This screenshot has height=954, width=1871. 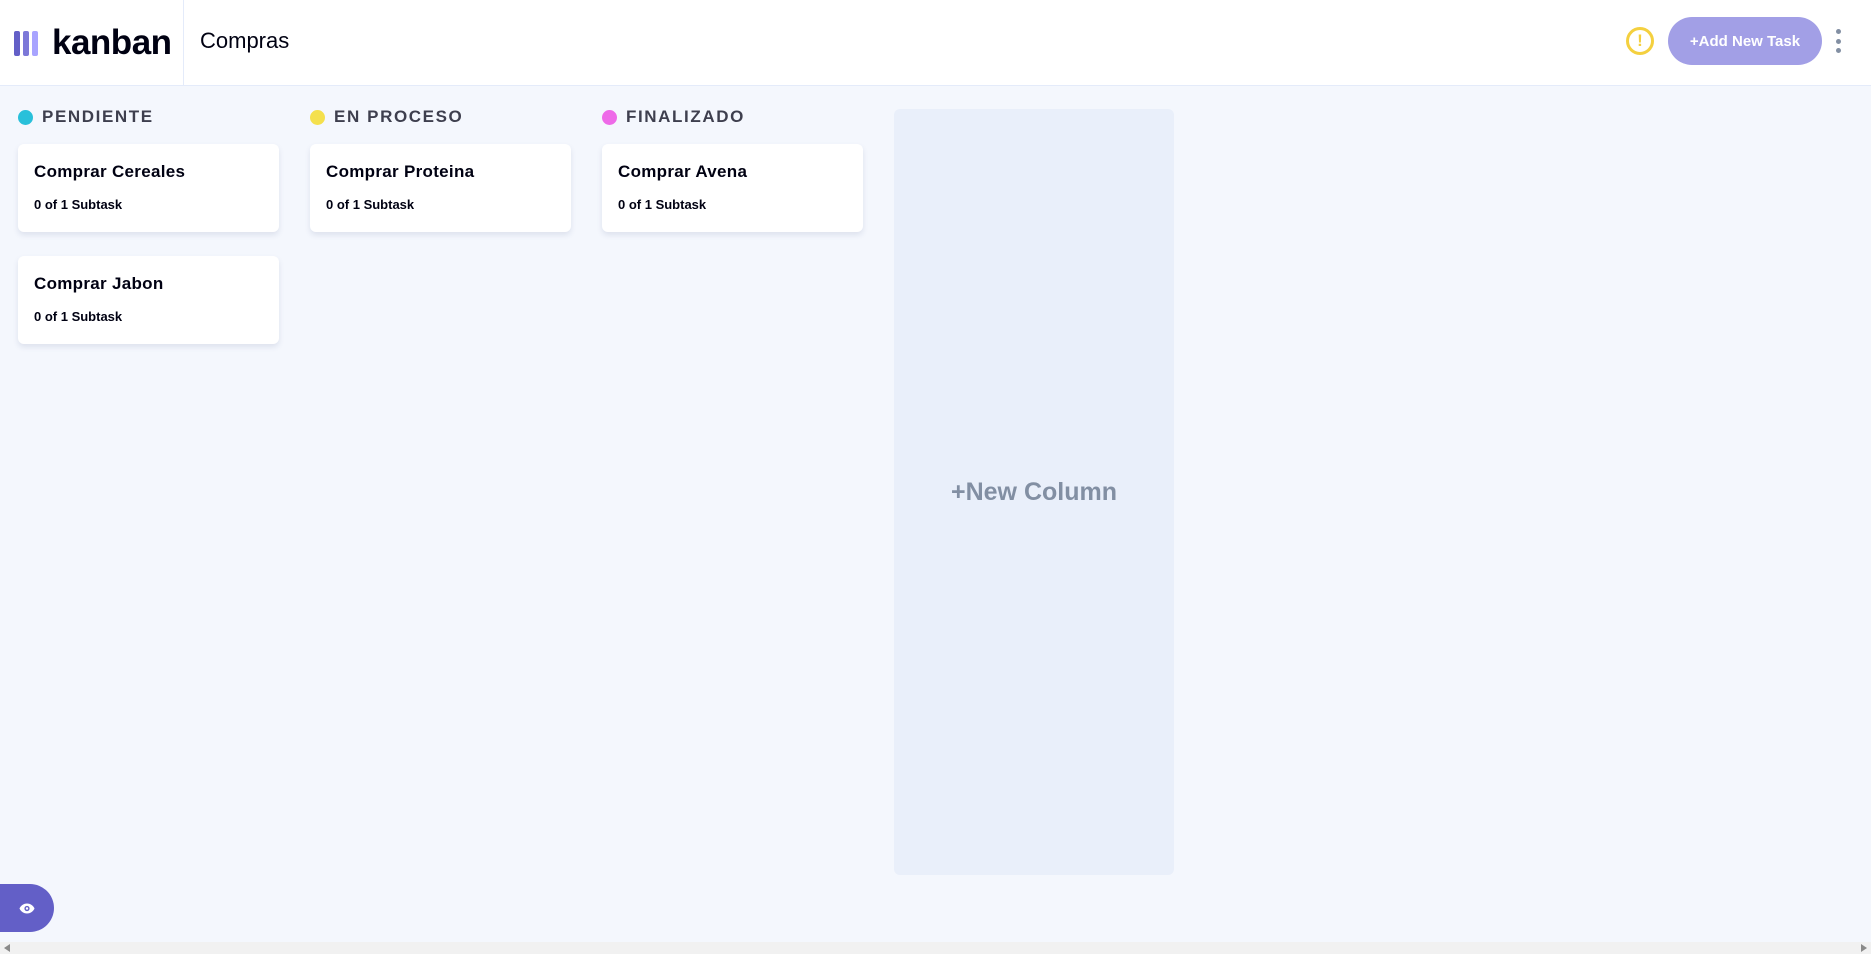 I want to click on column-name: PENDIENTE, so click(x=98, y=116).